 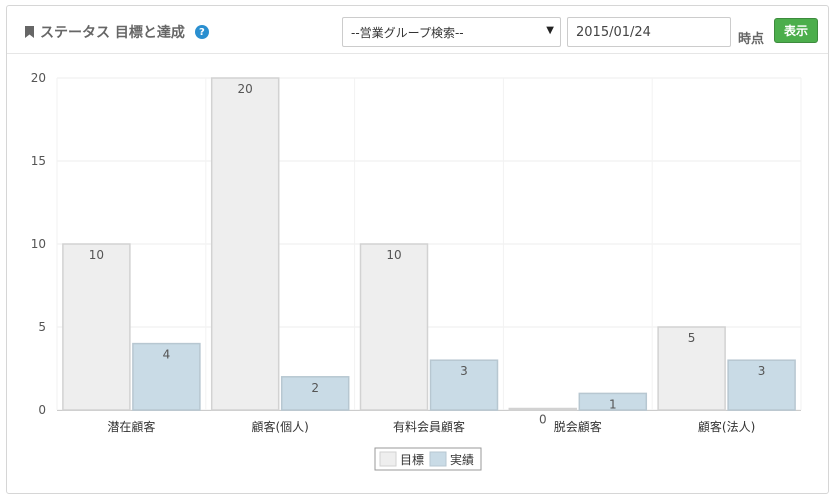 I want to click on data-label-actual: 2, so click(x=315, y=388).